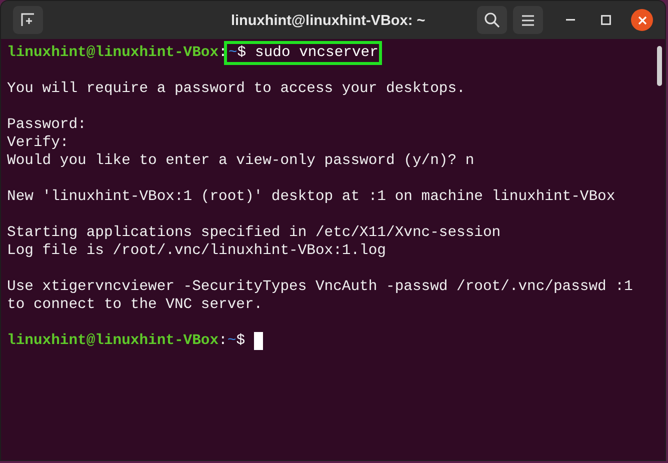 The width and height of the screenshot is (668, 463). I want to click on menu-button, so click(528, 20).